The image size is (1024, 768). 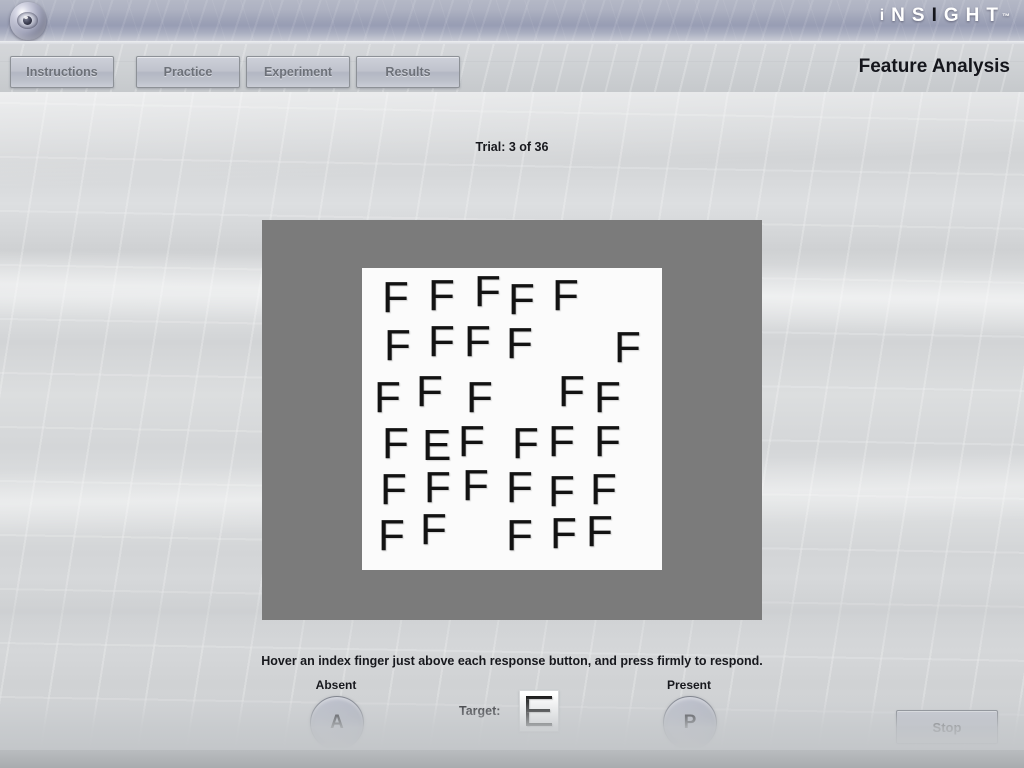 I want to click on stimulus-field: FFFFFFFFFFFFFFFFEFFFFFFFFFFFFFFF, so click(x=512, y=419).